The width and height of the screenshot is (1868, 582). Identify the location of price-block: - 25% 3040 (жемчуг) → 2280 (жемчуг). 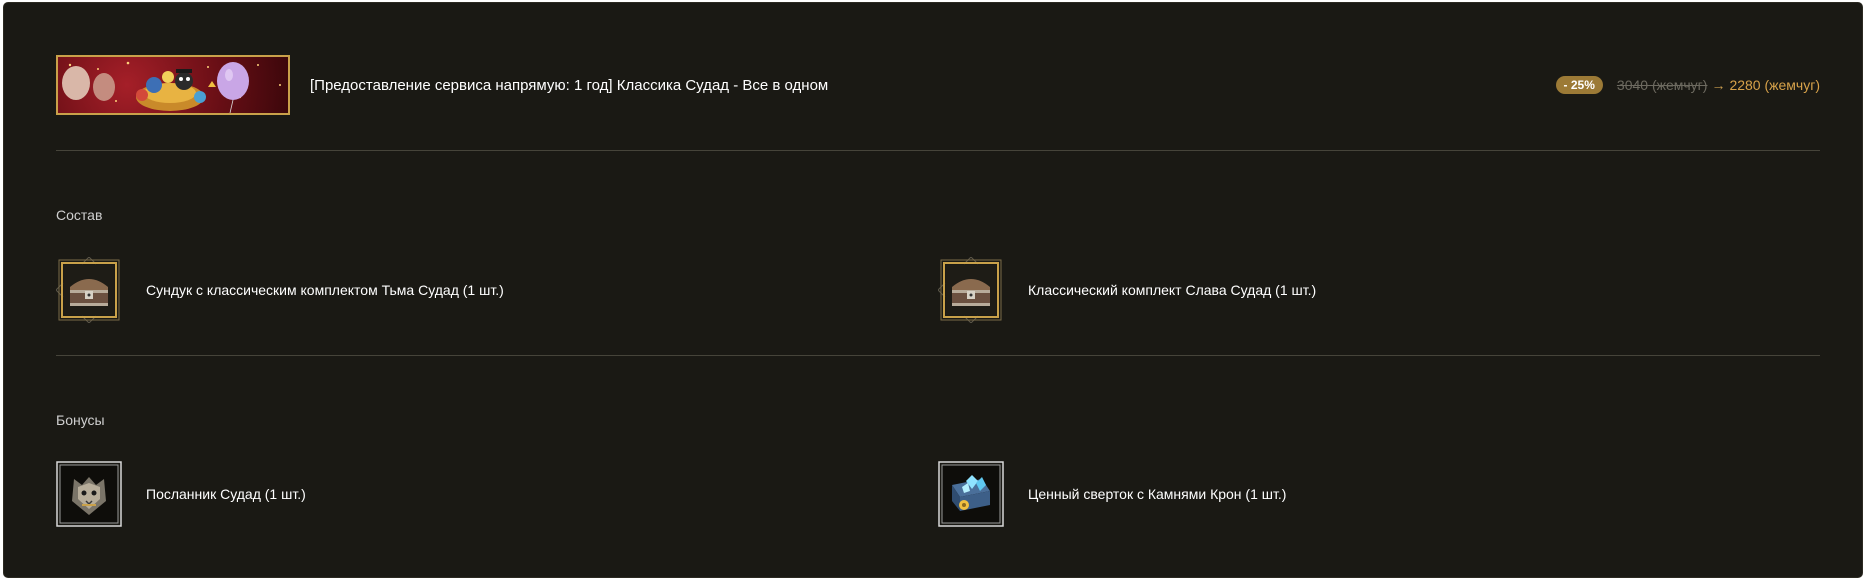
(1687, 85).